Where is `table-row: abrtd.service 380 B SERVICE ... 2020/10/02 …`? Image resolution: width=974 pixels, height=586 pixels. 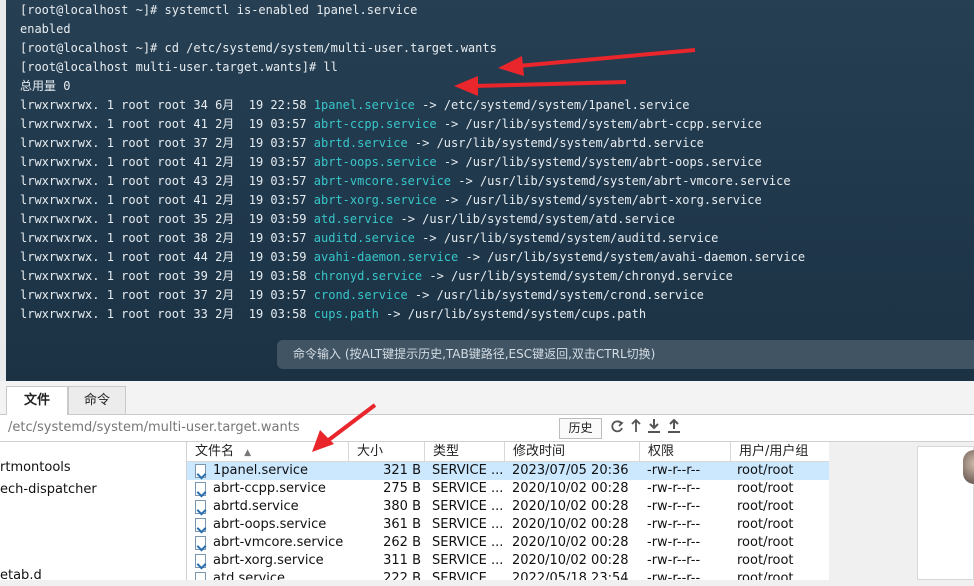
table-row: abrtd.service 380 B SERVICE ... 2020/10/02 … is located at coordinates (508, 507).